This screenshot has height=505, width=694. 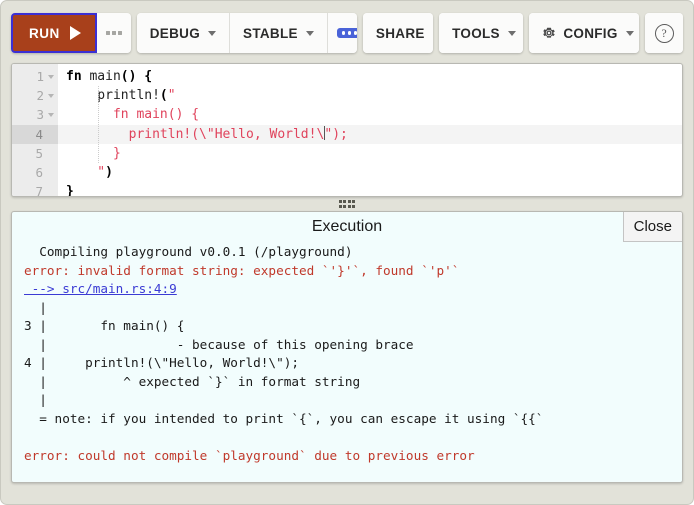 What do you see at coordinates (98, 124) in the screenshot?
I see `indent-guide` at bounding box center [98, 124].